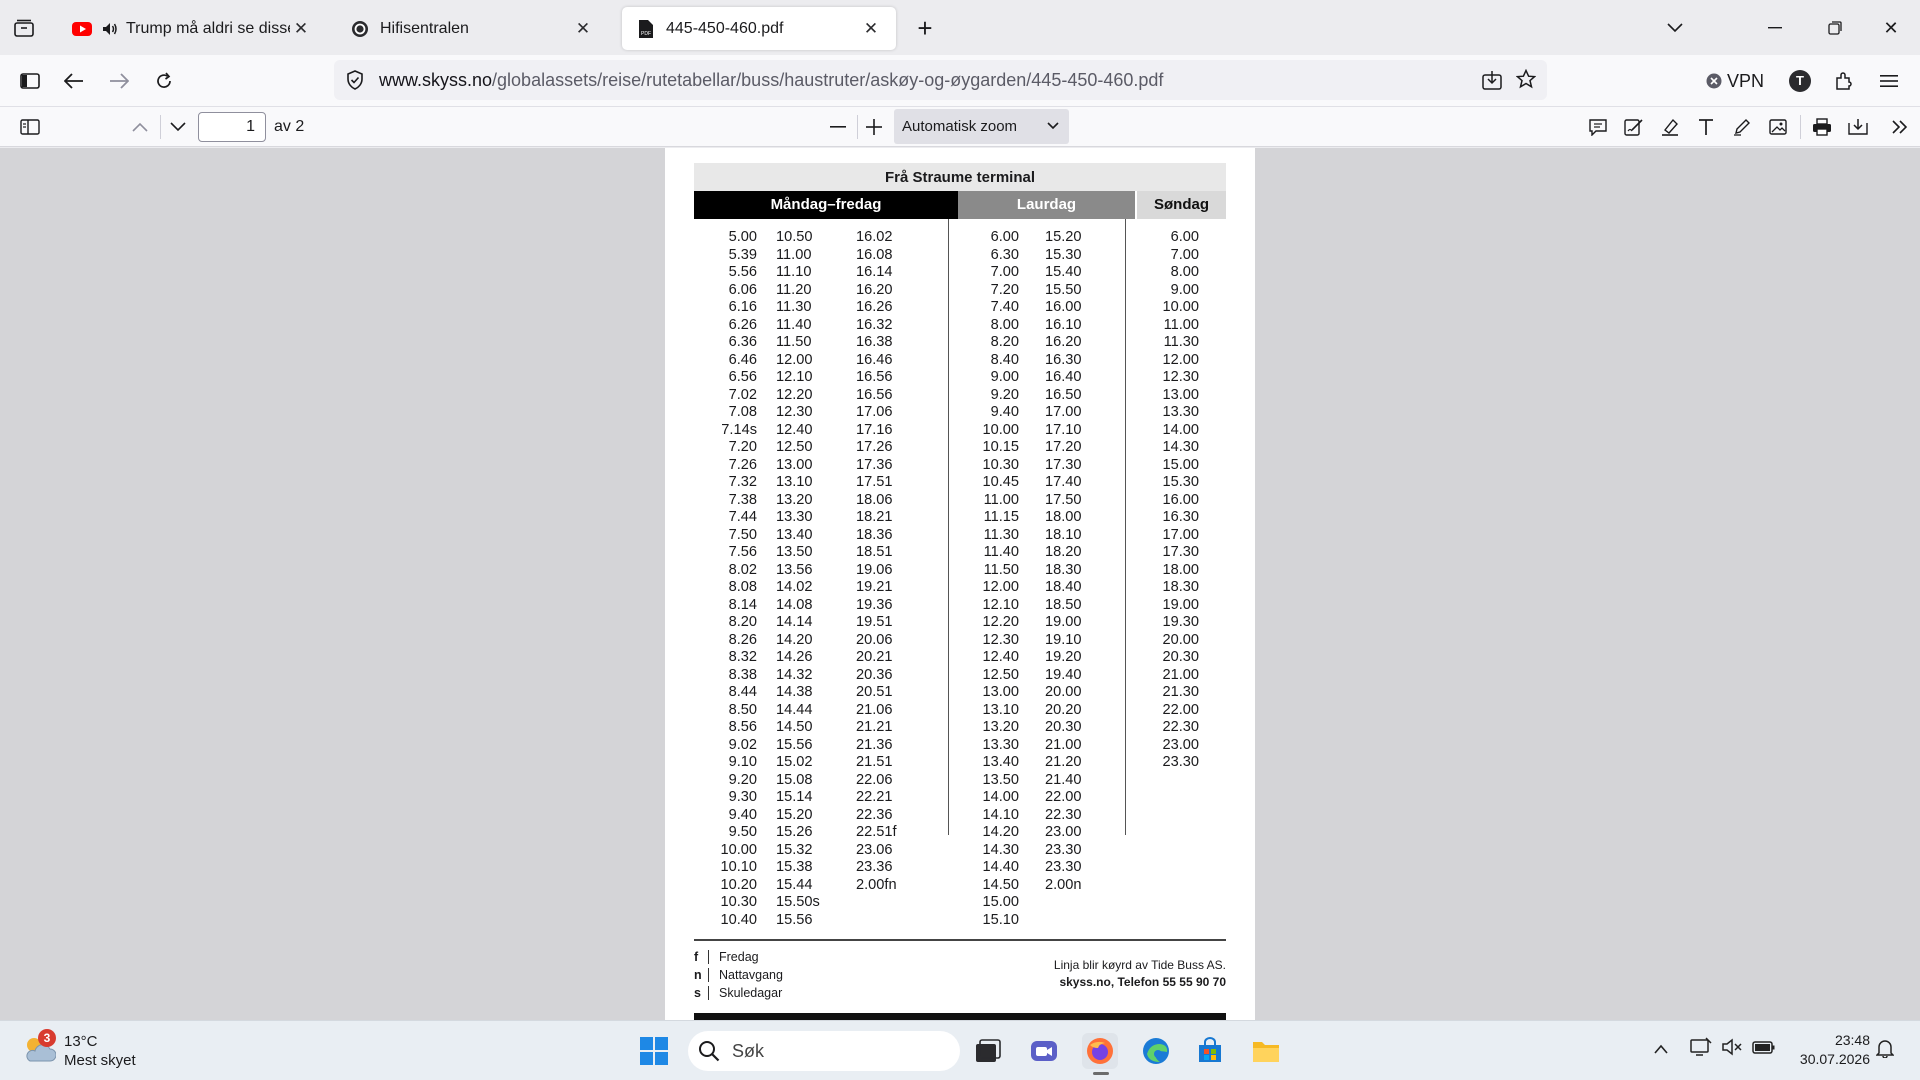  What do you see at coordinates (1063, 482) in the screenshot?
I see `departure-time: 17.40` at bounding box center [1063, 482].